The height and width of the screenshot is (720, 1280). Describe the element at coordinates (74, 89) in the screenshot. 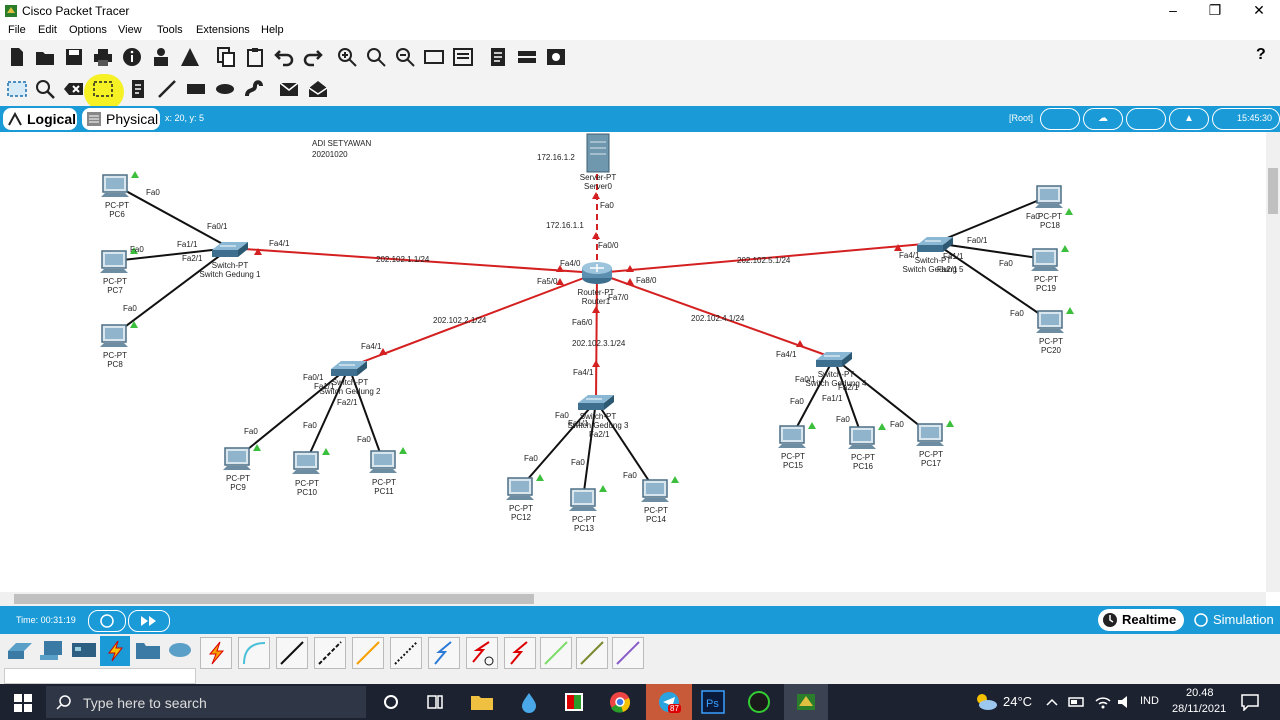

I see `delete-icon` at that location.